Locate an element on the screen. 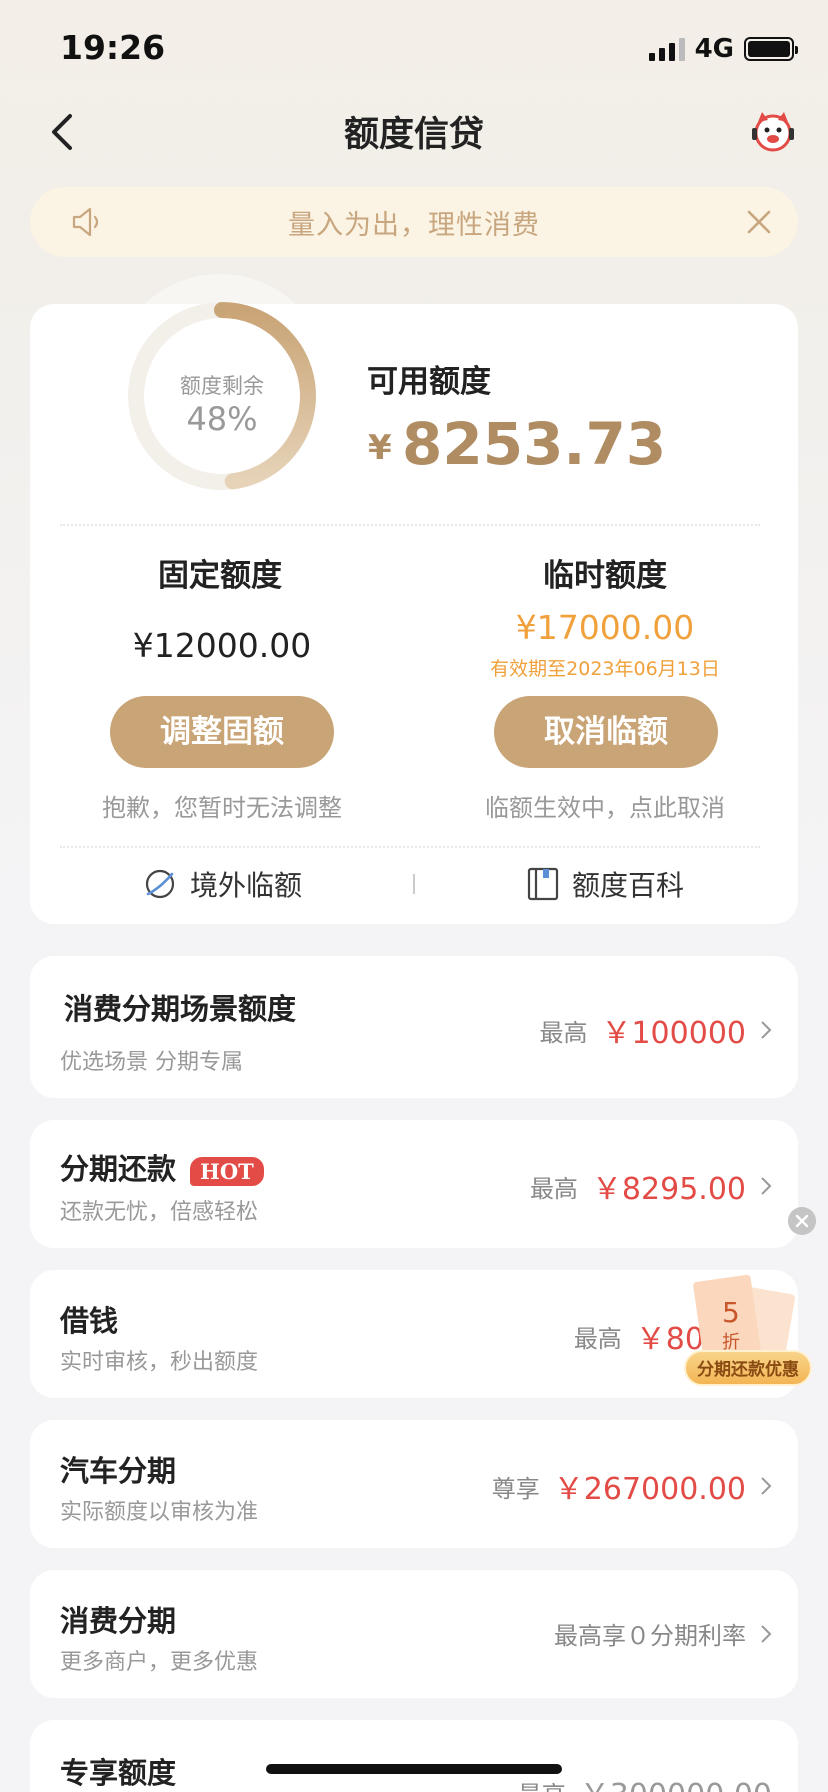 The image size is (828, 1792). overseas-temp-quota-label: 境外临额 is located at coordinates (246, 885).